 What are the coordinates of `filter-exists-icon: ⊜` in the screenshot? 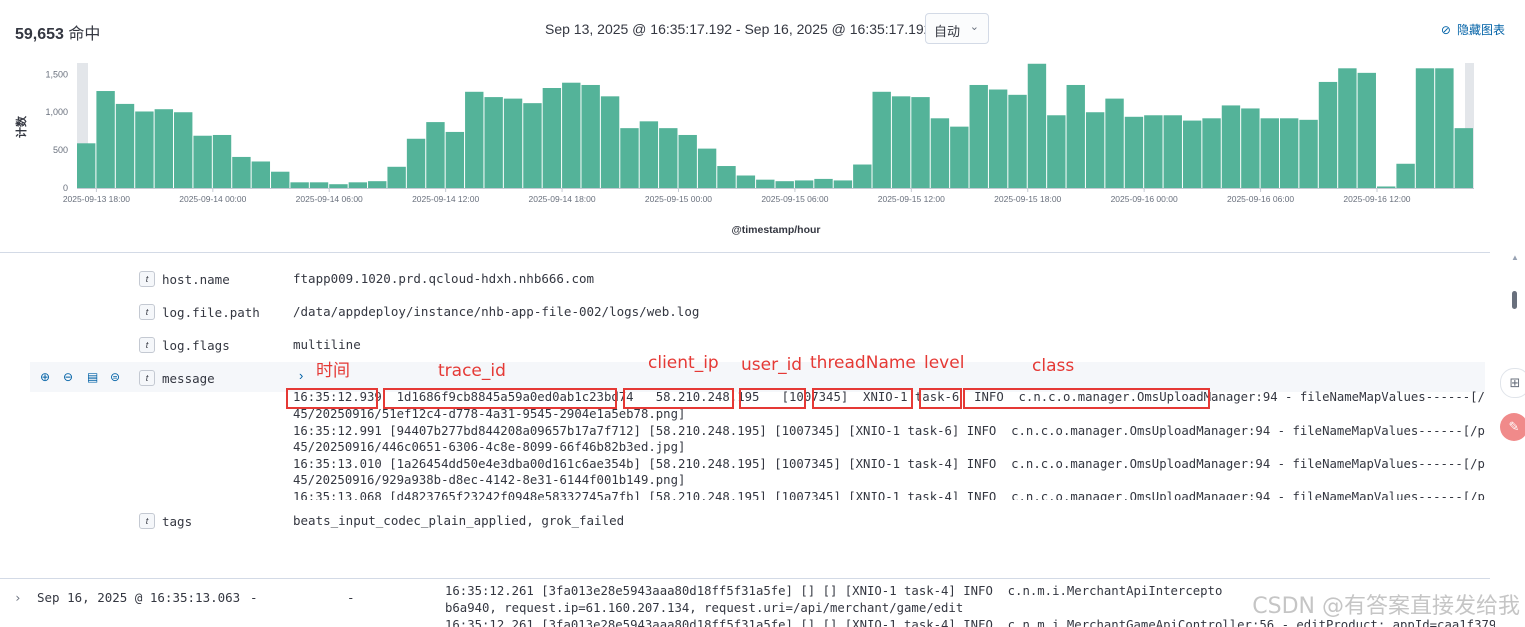 It's located at (115, 377).